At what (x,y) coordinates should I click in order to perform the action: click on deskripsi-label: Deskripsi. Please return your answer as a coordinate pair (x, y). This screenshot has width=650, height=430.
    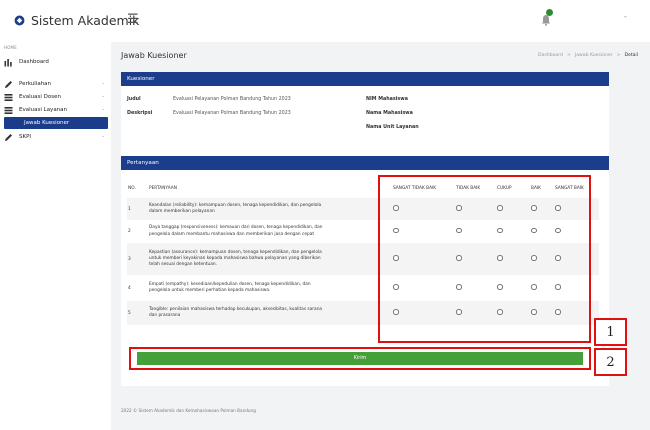
    Looking at the image, I should click on (140, 113).